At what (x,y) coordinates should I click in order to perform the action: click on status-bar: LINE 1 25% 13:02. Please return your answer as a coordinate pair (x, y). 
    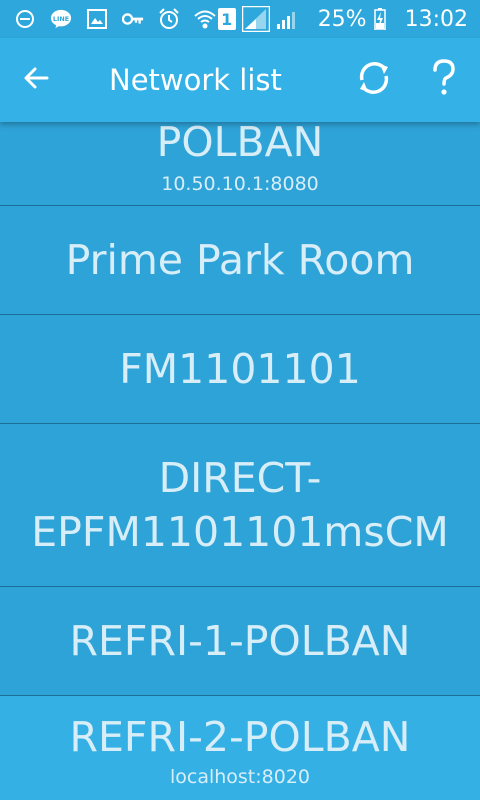
    Looking at the image, I should click on (240, 19).